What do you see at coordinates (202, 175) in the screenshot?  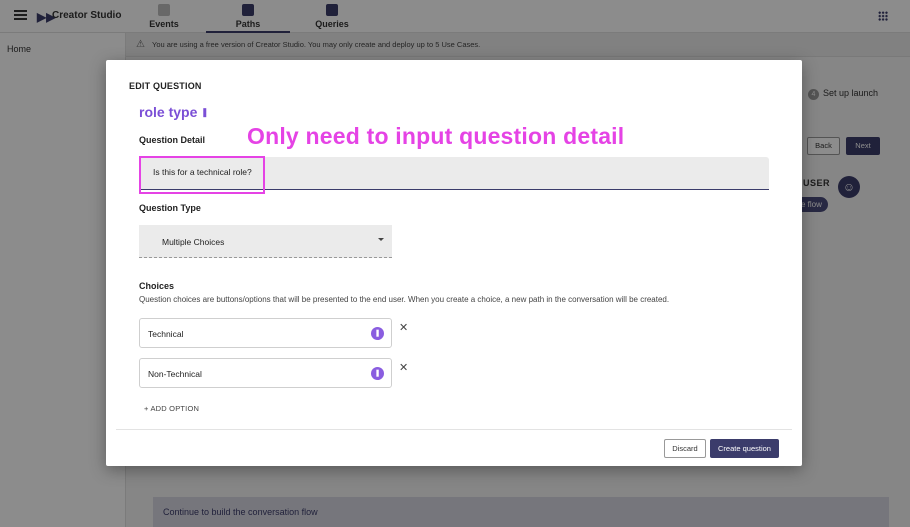 I see `annotation-highlight-box` at bounding box center [202, 175].